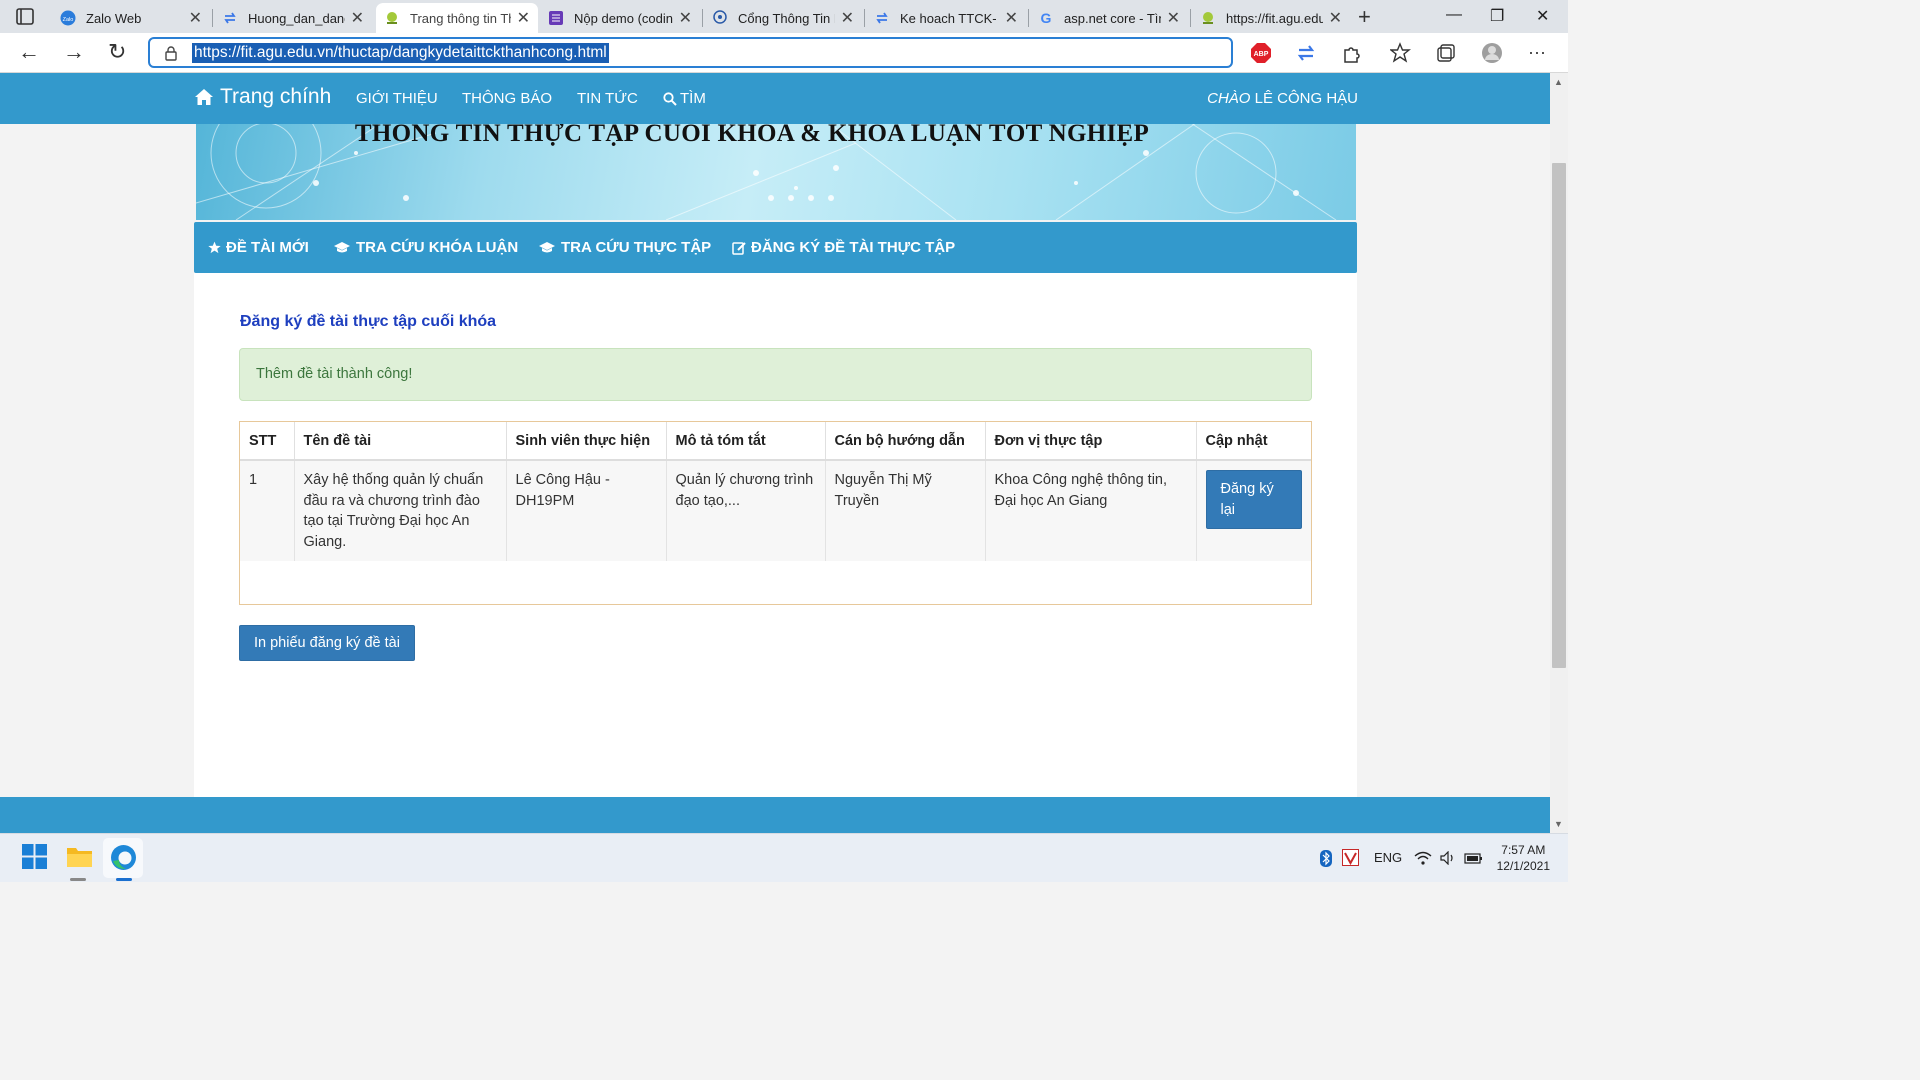  What do you see at coordinates (214, 247) in the screenshot?
I see `star-icon` at bounding box center [214, 247].